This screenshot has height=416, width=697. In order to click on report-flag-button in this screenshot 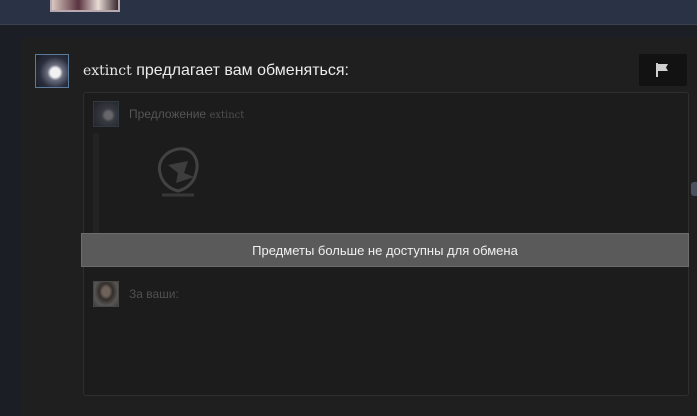, I will do `click(663, 70)`.